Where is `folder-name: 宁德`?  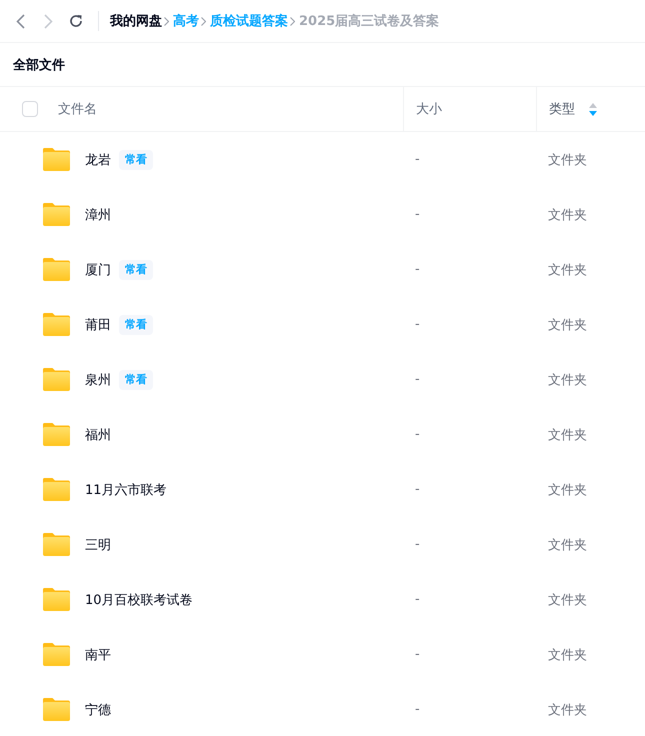 folder-name: 宁德 is located at coordinates (98, 709).